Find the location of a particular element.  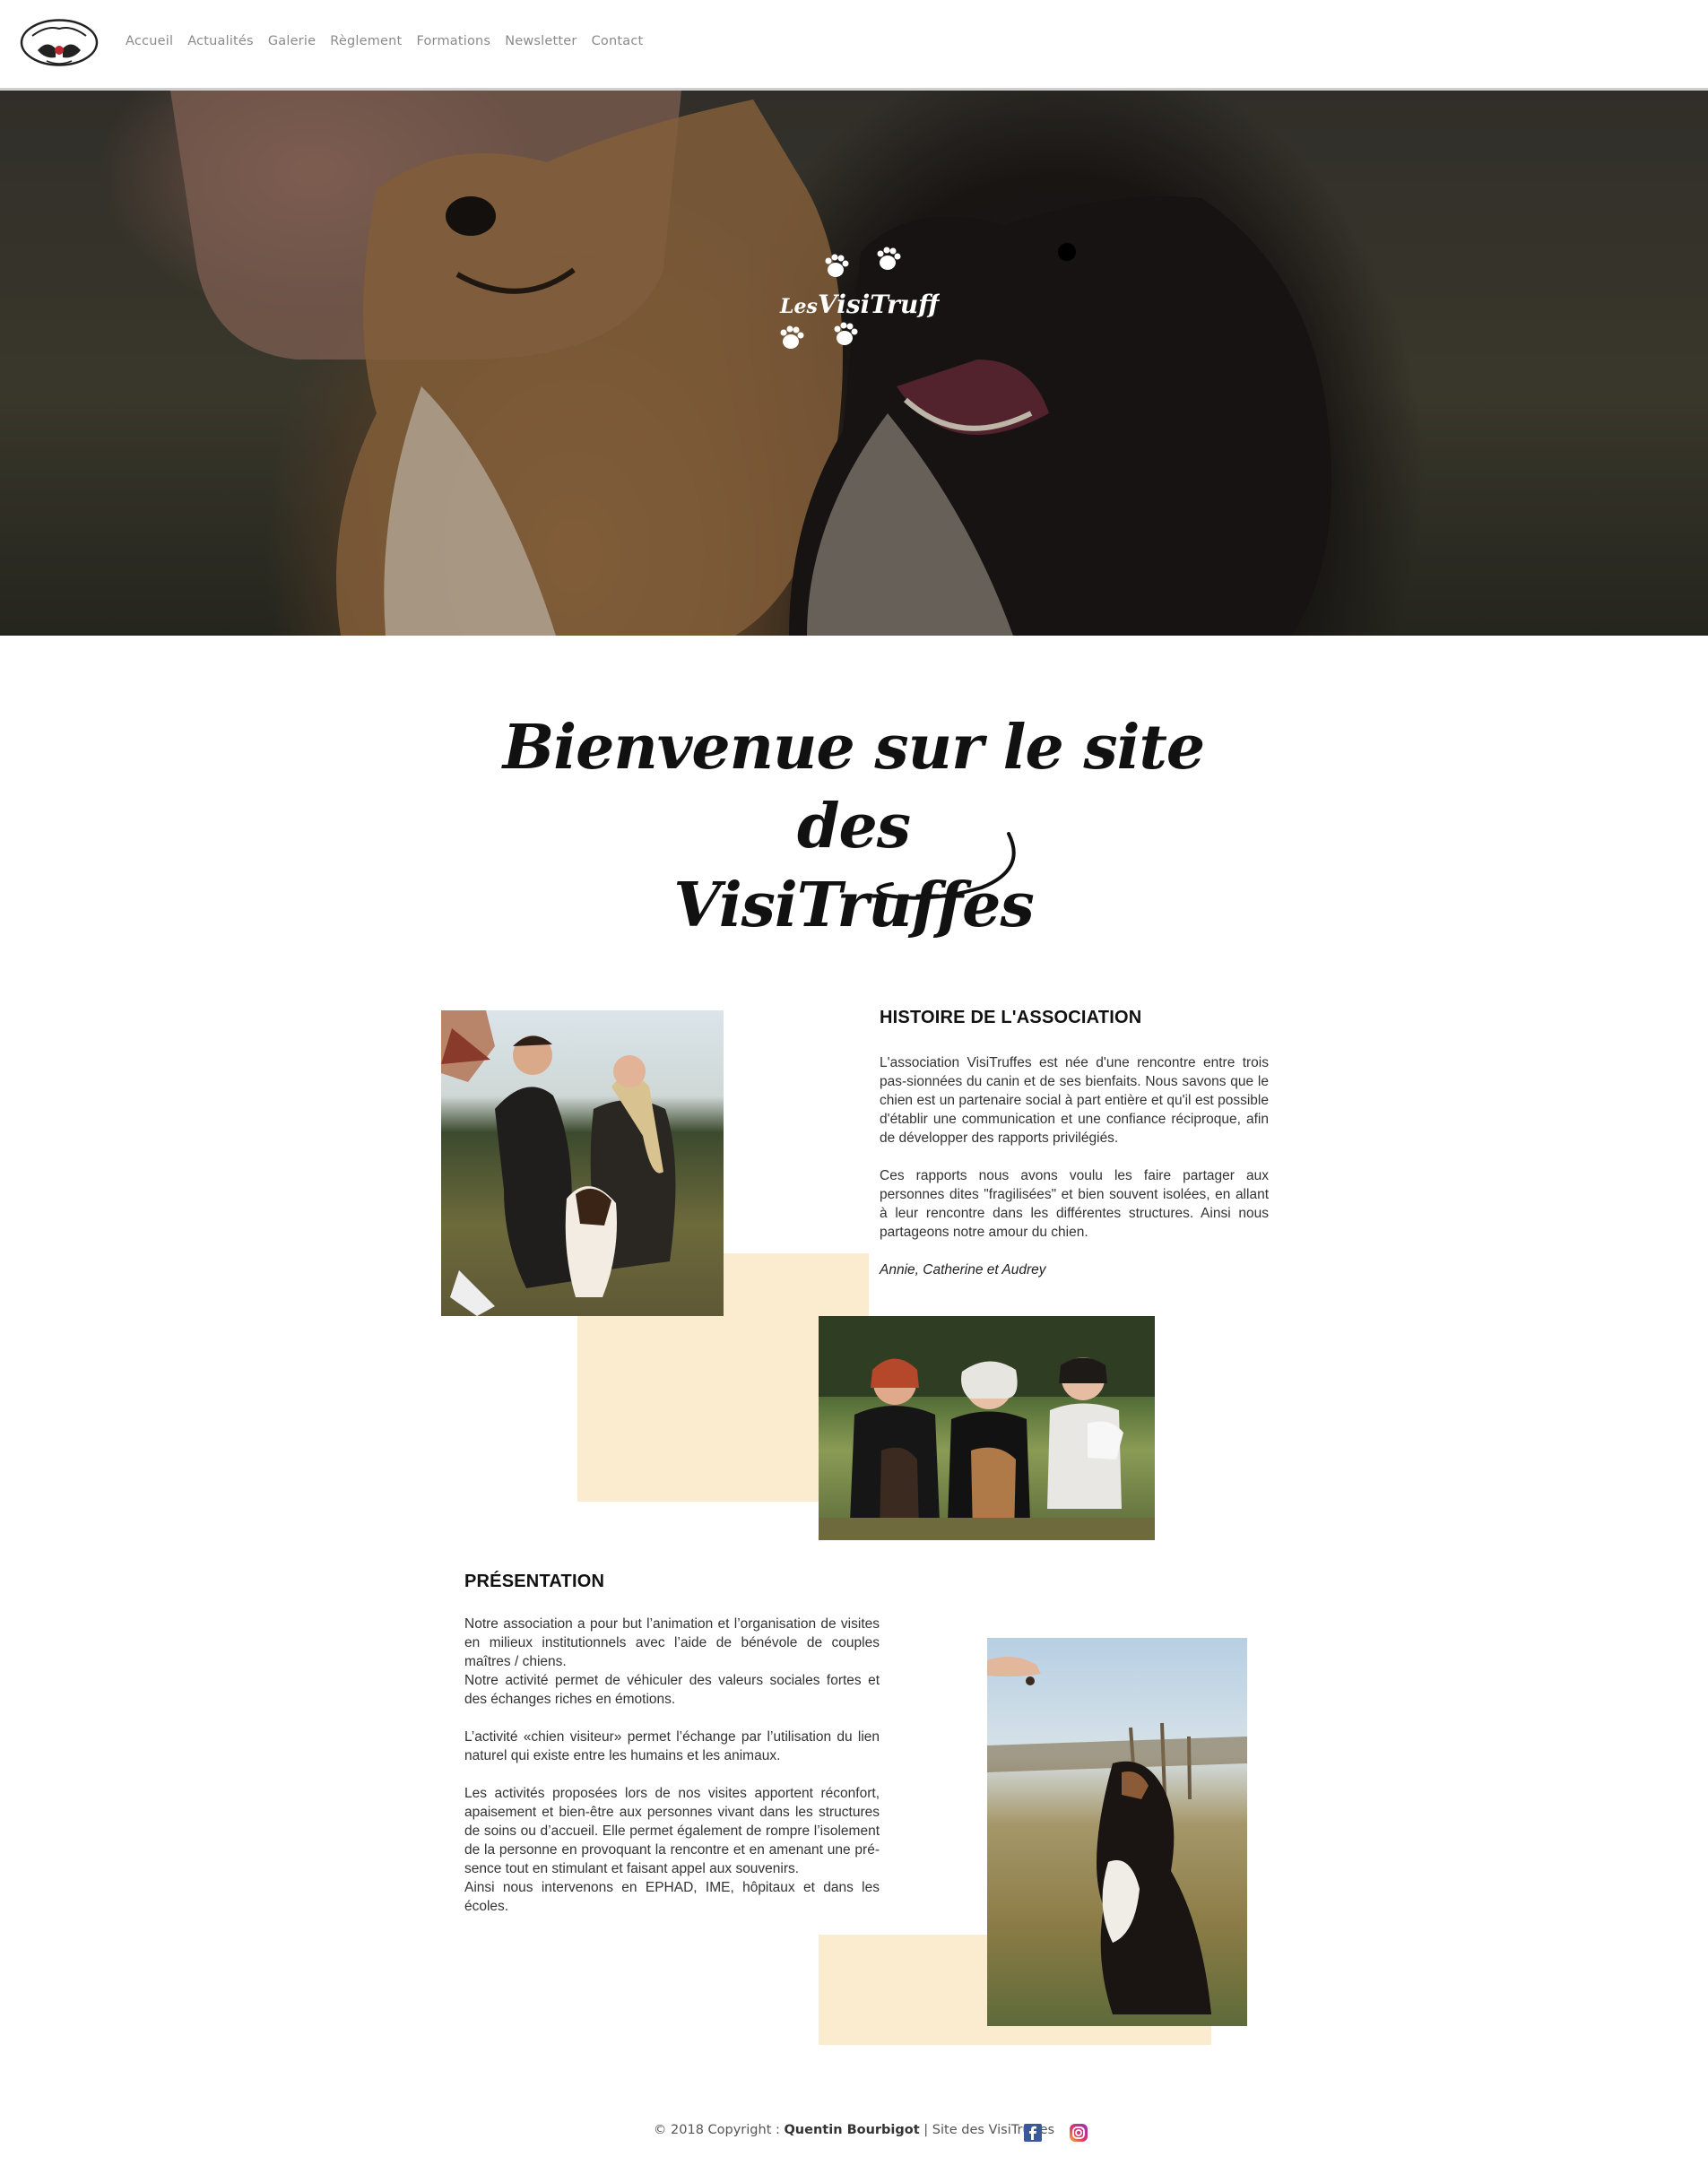

women-illustration is located at coordinates (987, 1428).